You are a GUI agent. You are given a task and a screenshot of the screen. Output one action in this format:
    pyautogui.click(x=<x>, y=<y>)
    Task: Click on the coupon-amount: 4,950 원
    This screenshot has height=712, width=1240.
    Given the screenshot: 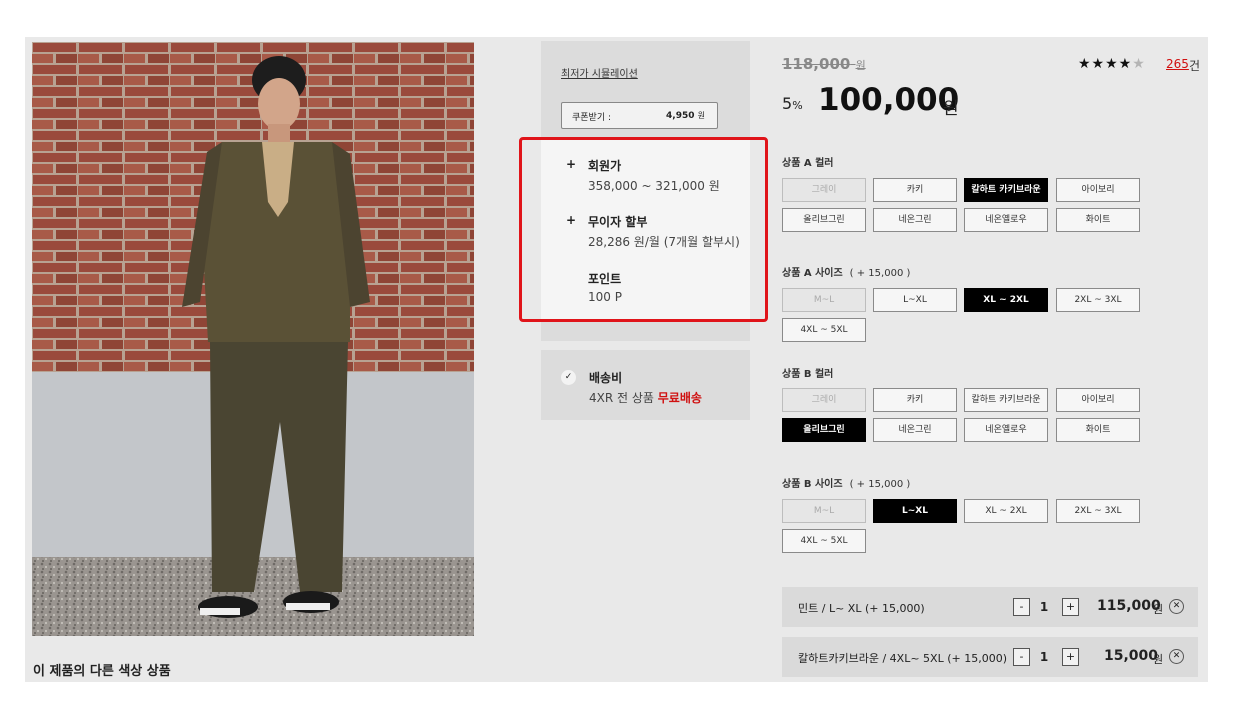 What is the action you would take?
    pyautogui.click(x=685, y=116)
    